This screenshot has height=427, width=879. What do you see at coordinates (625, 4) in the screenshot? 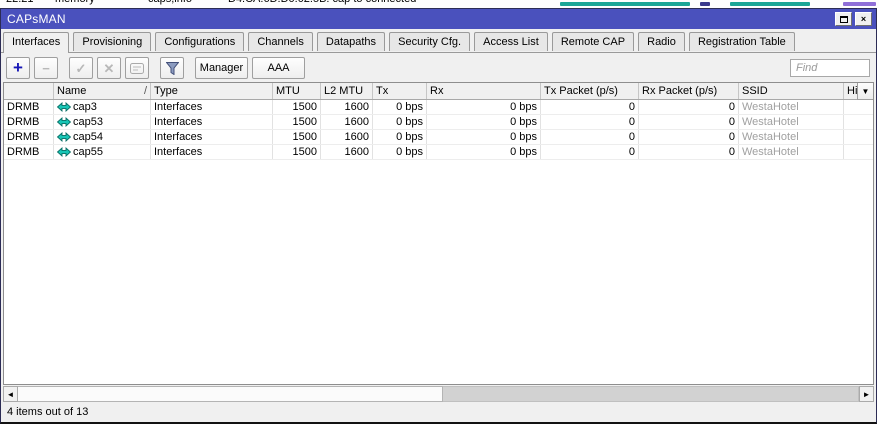
I see `log-highlight-teal` at bounding box center [625, 4].